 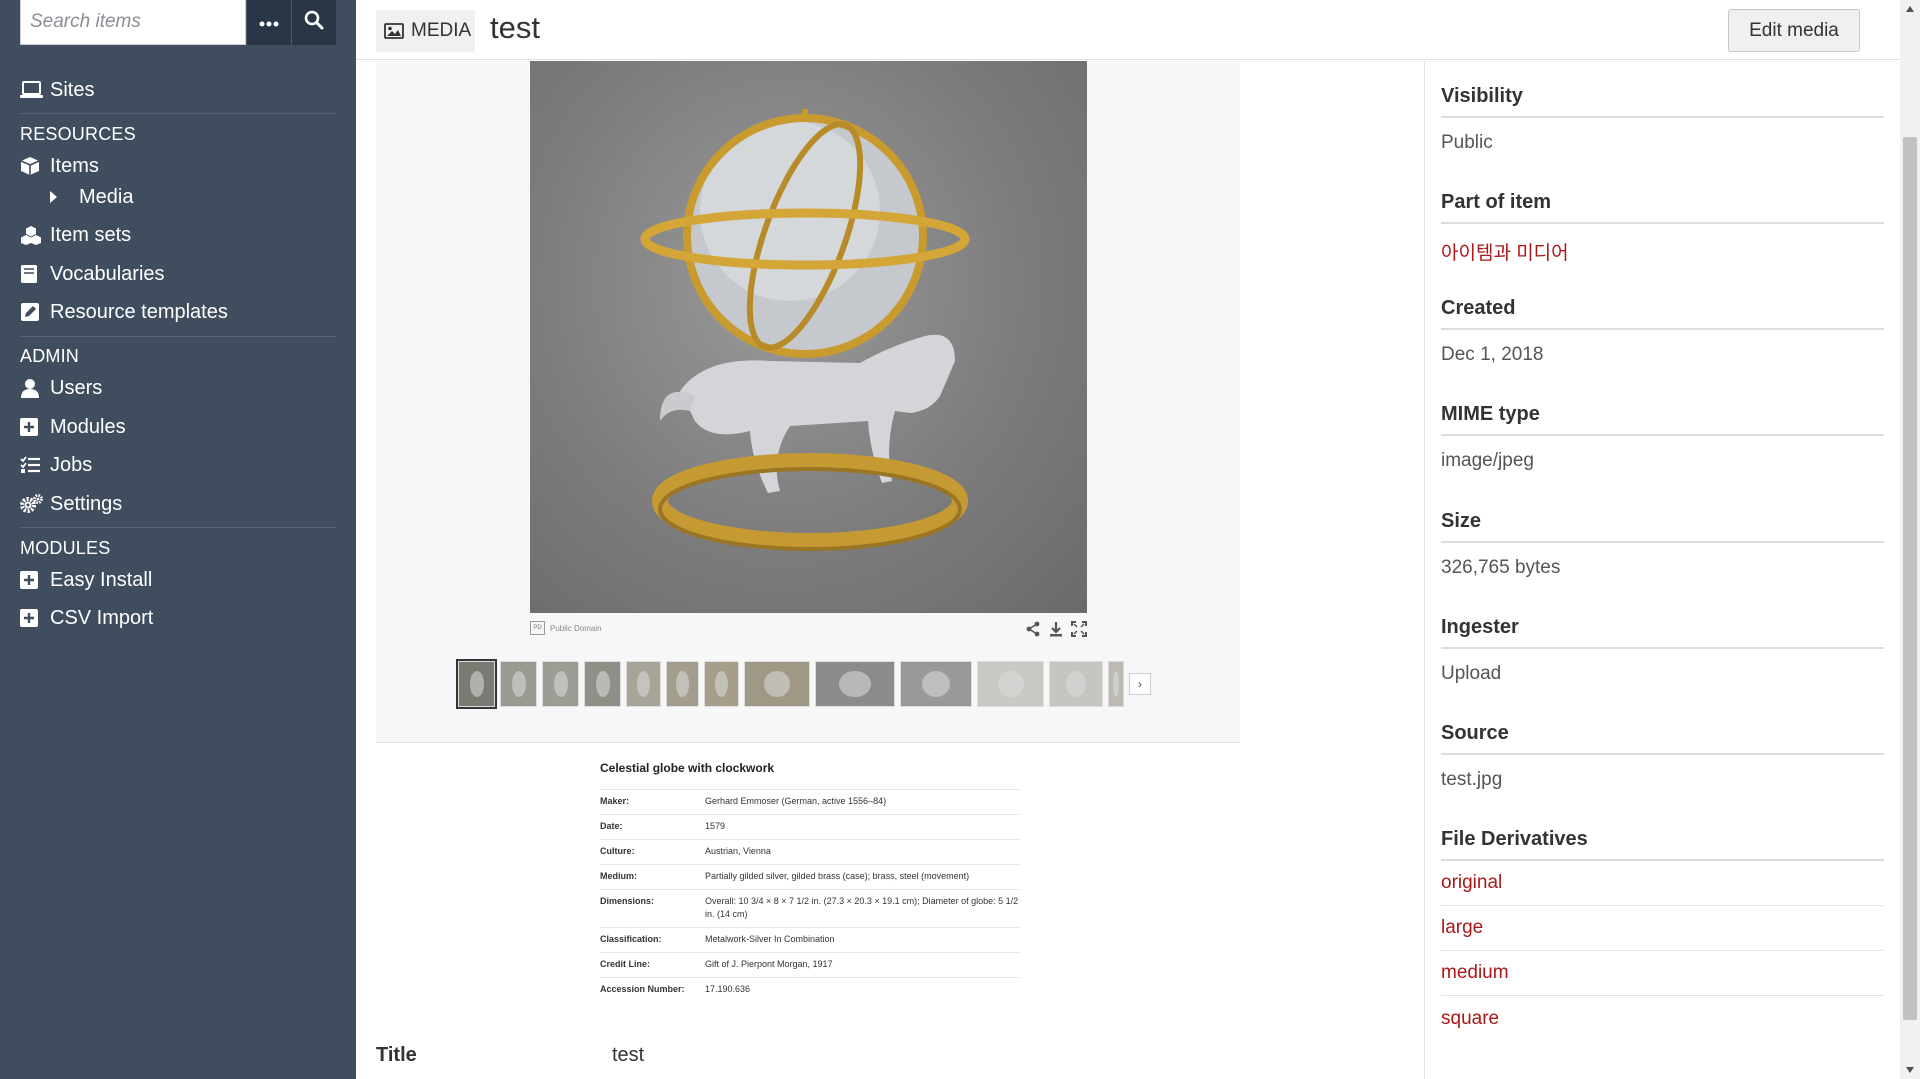 I want to click on image-icon, so click(x=394, y=31).